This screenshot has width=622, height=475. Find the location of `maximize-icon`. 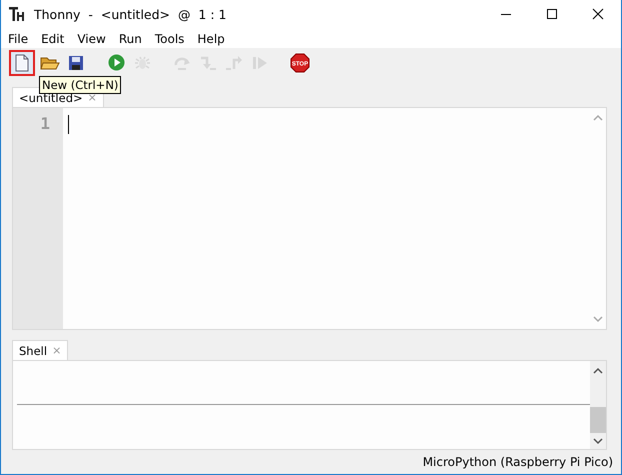

maximize-icon is located at coordinates (552, 14).